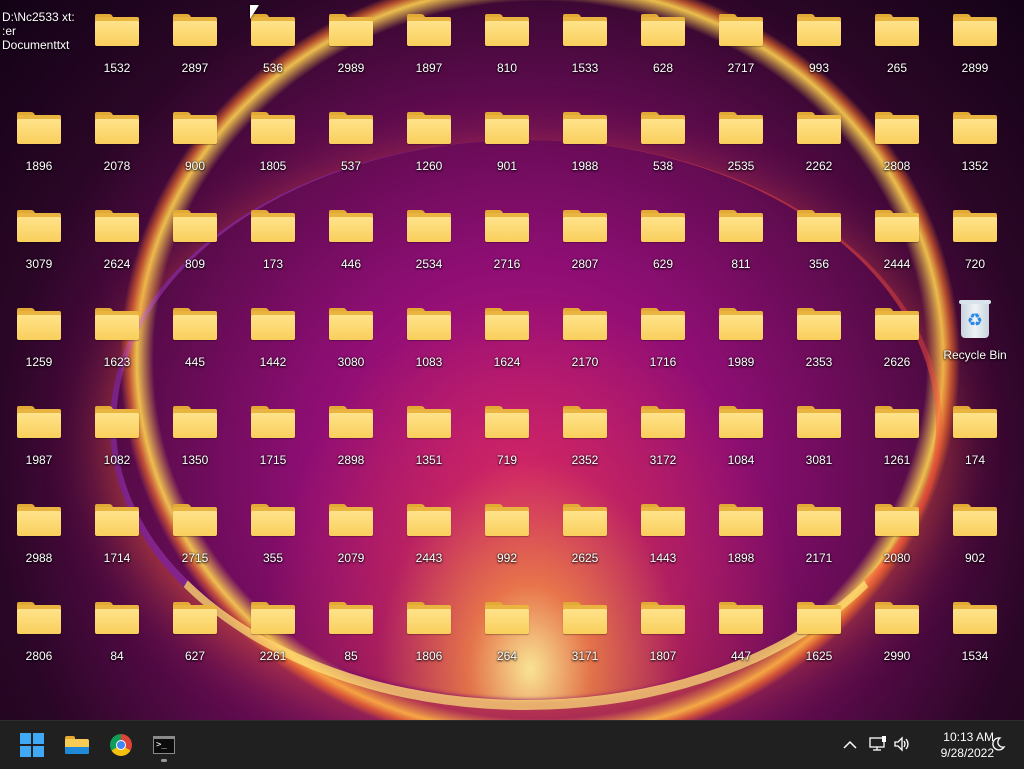  I want to click on folder-item: 2352, so click(585, 437).